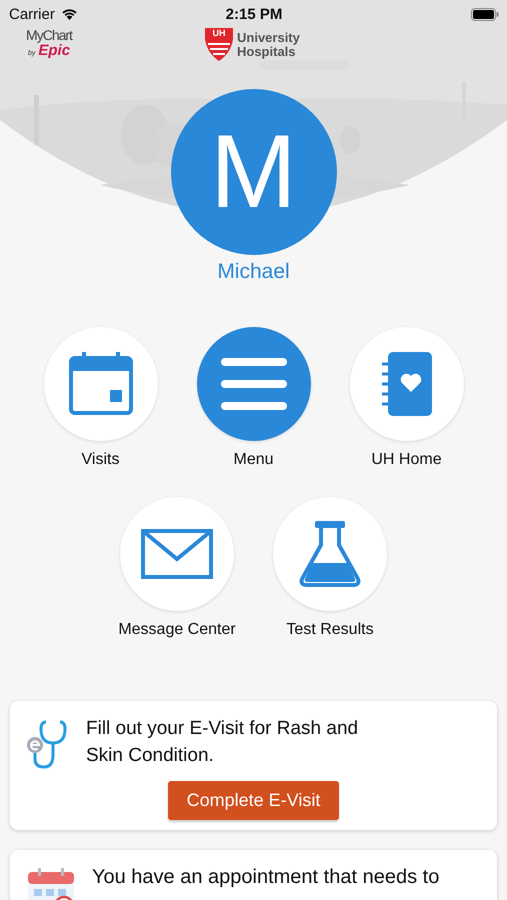  I want to click on user-name: Michael, so click(253, 272).